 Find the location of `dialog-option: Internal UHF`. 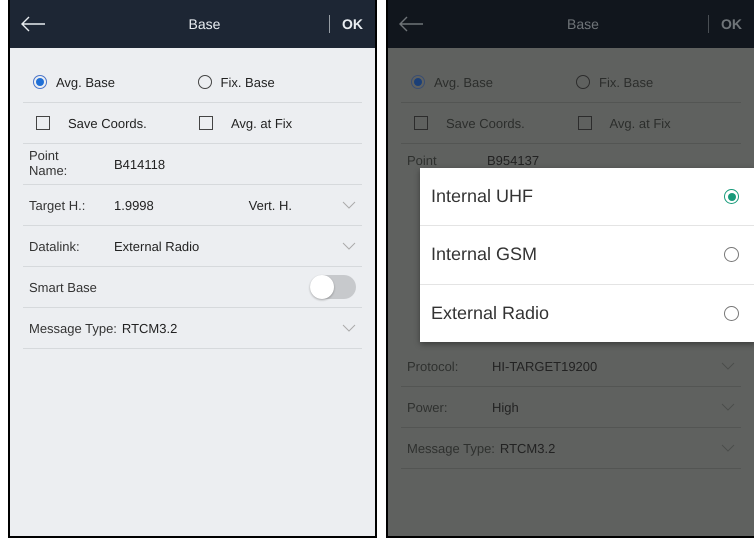

dialog-option: Internal UHF is located at coordinates (587, 197).